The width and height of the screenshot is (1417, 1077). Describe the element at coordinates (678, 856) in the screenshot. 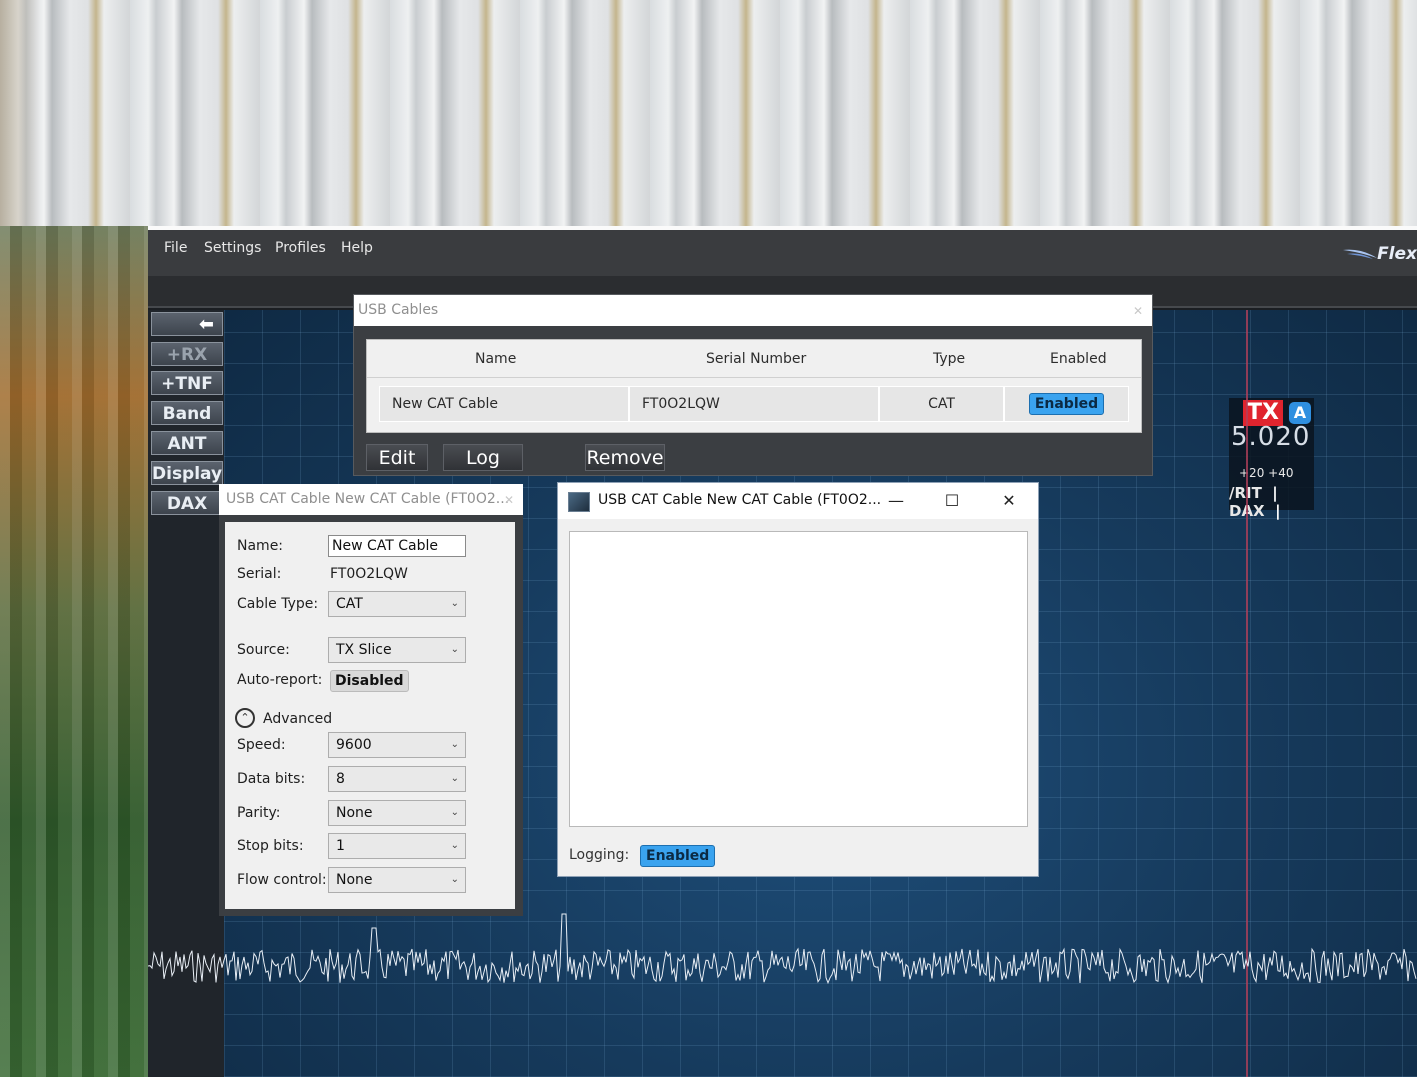

I see `logging-toggle: Enabled` at that location.